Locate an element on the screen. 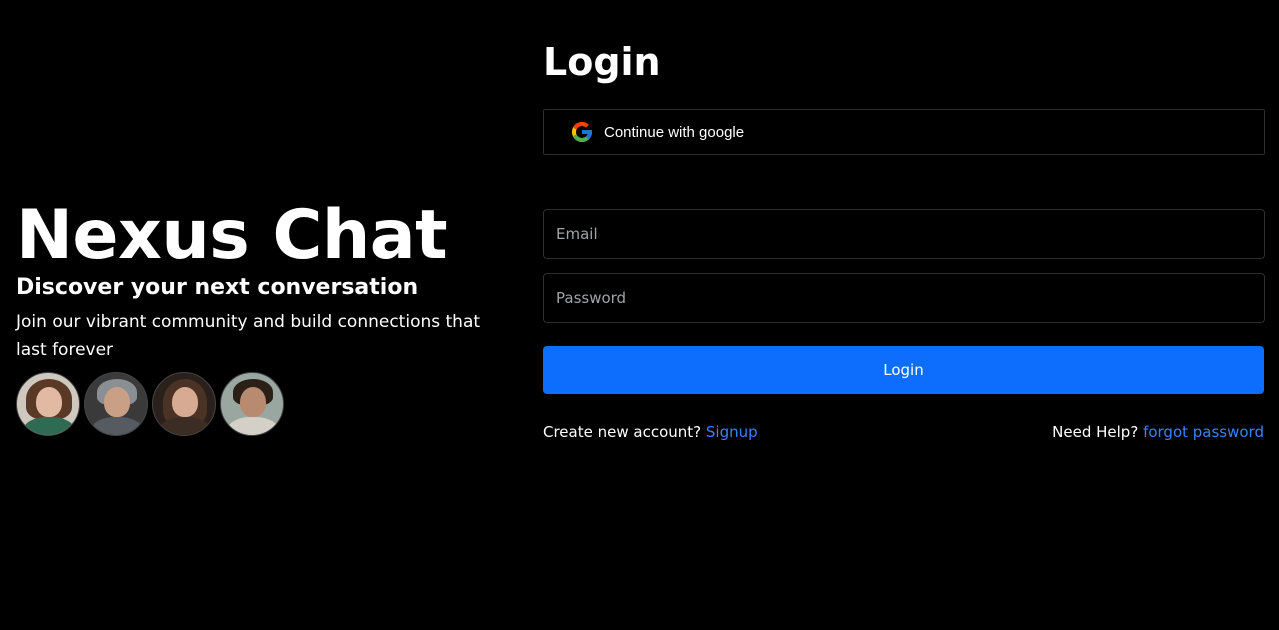 This screenshot has width=1279, height=630. avatar-group is located at coordinates (261, 404).